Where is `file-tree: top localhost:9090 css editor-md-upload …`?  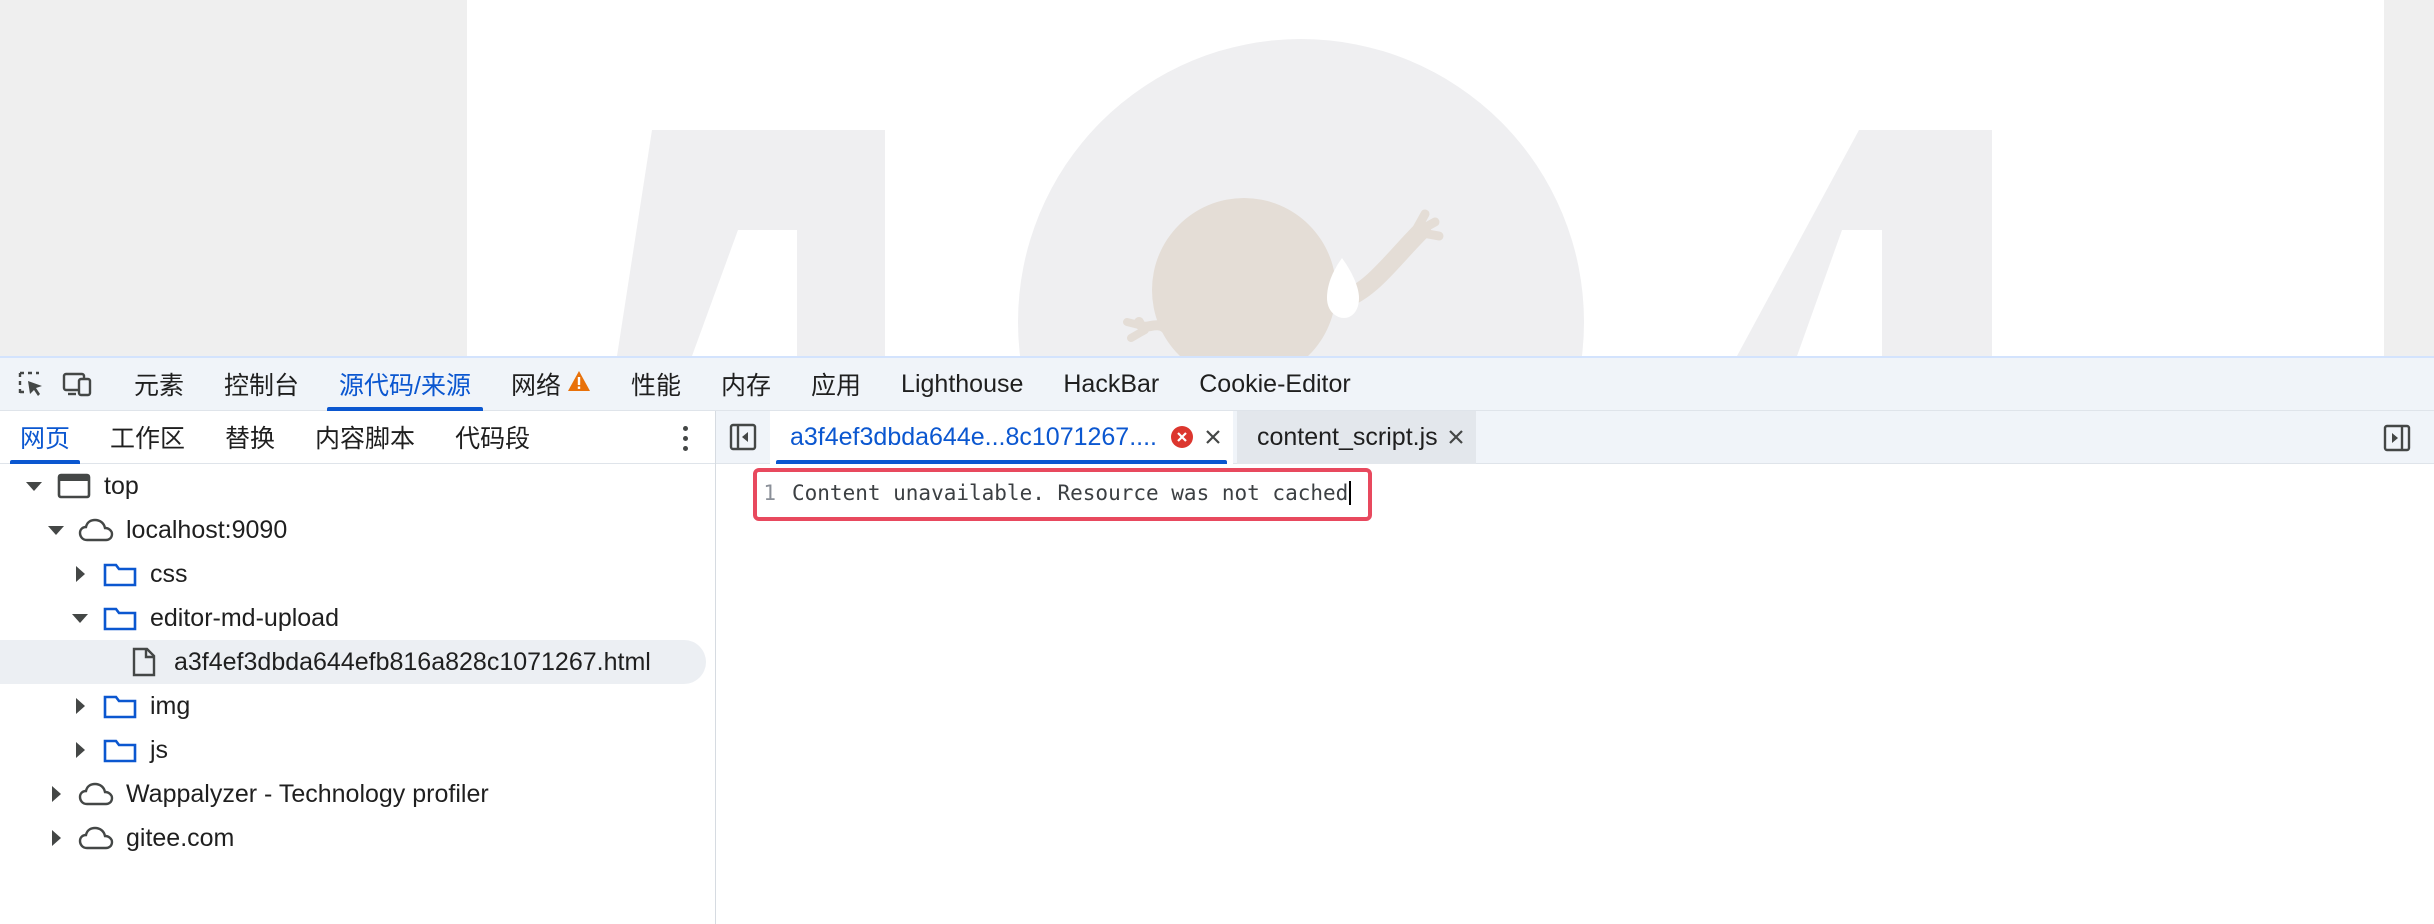
file-tree: top localhost:9090 css editor-md-upload … is located at coordinates (357, 662).